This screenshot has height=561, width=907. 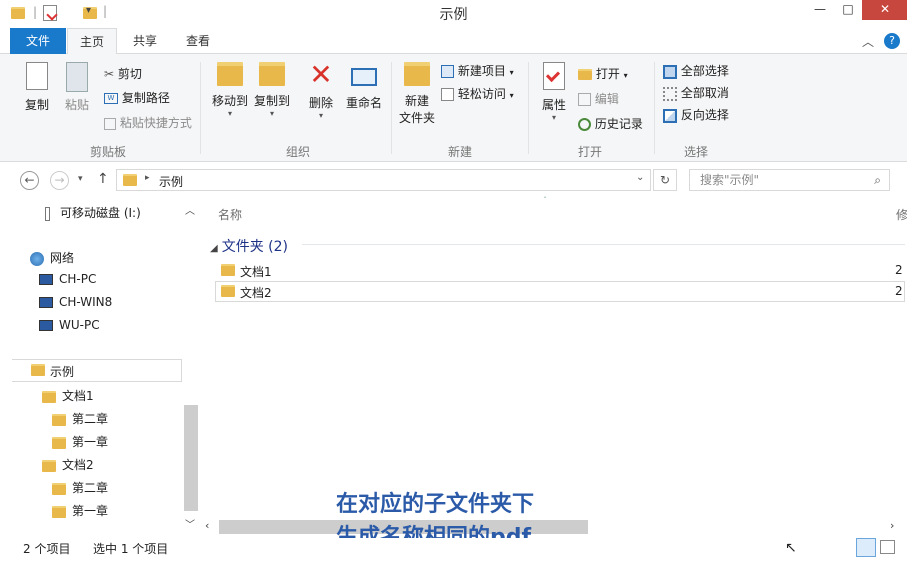 What do you see at coordinates (868, 41) in the screenshot?
I see `collapse-ribbon-icon: ︿` at bounding box center [868, 41].